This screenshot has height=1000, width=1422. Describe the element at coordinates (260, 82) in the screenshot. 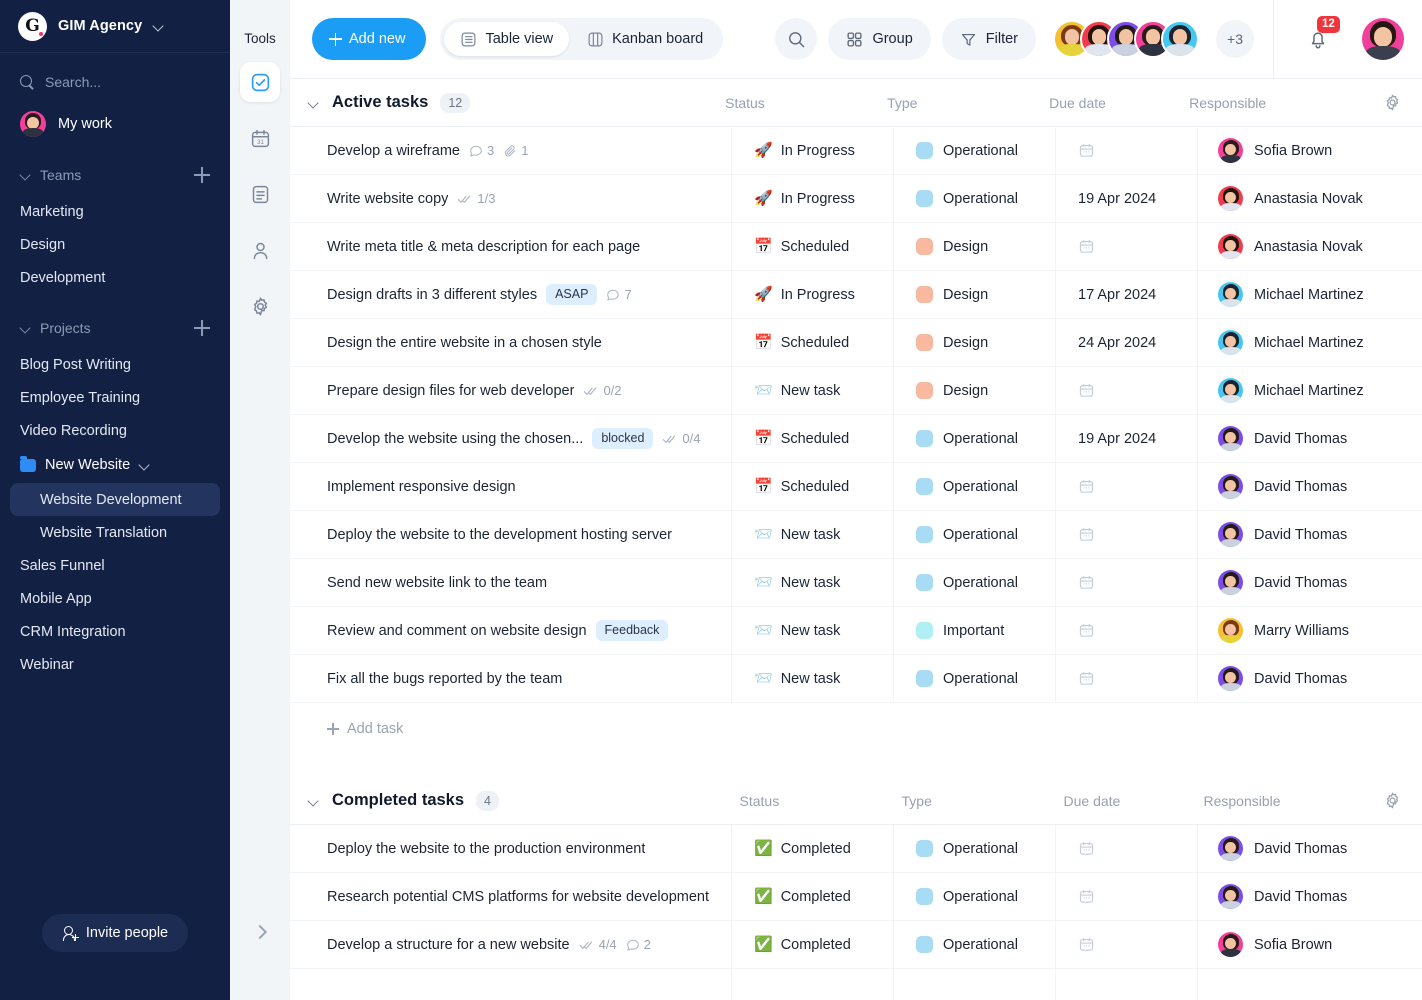

I see `tool-checkbox-icon` at that location.